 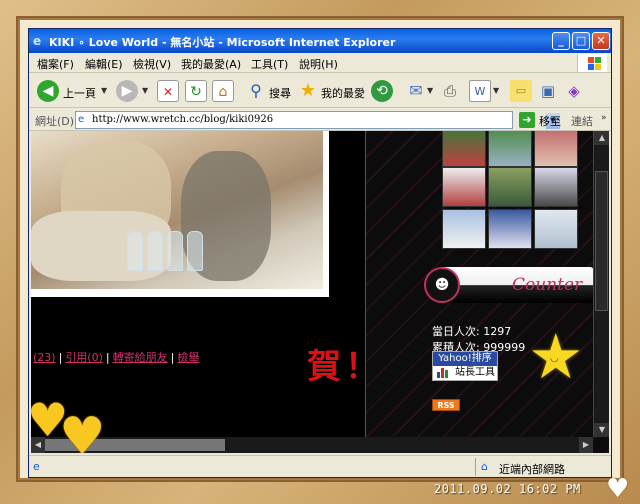 What do you see at coordinates (211, 64) in the screenshot?
I see `menu-favorites: 我的最愛(A)` at bounding box center [211, 64].